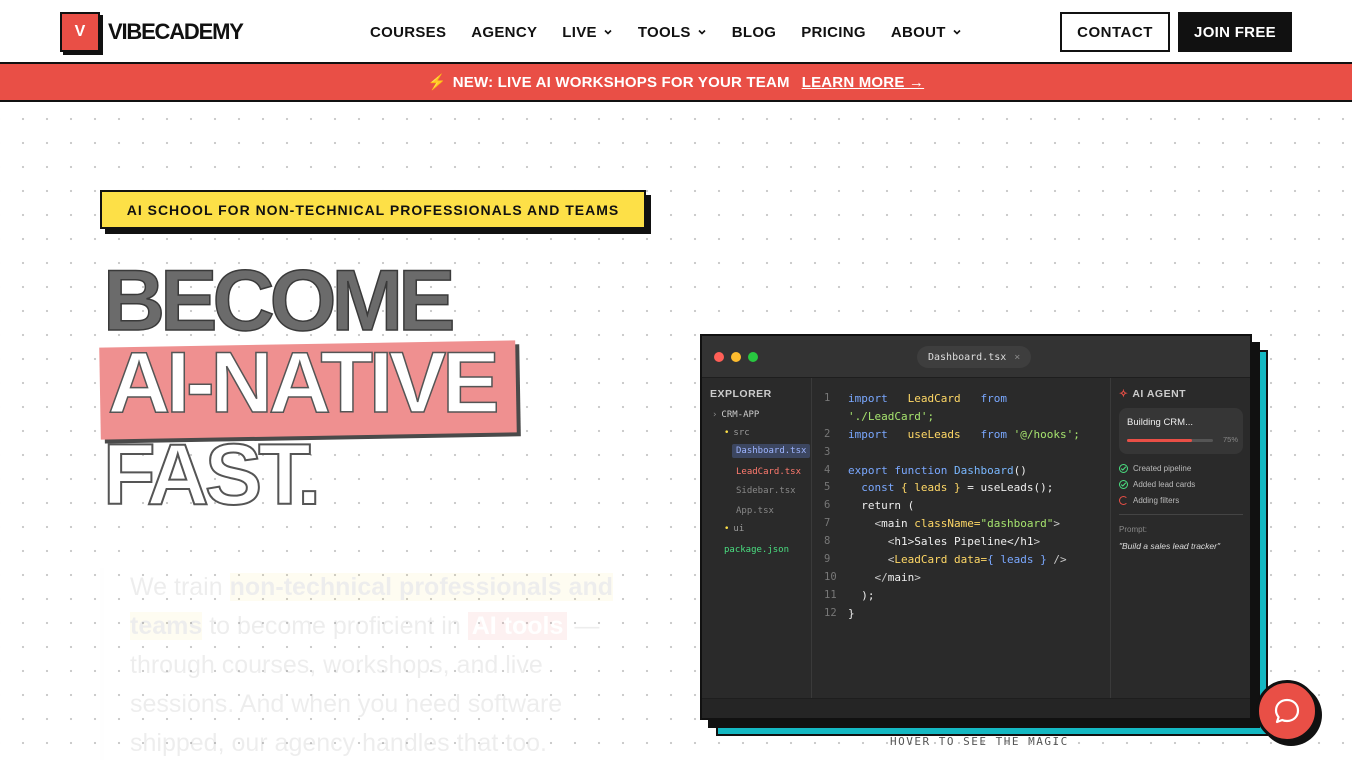 This screenshot has height=760, width=1352. Describe the element at coordinates (983, 470) in the screenshot. I see `code-token: Dashboard` at that location.